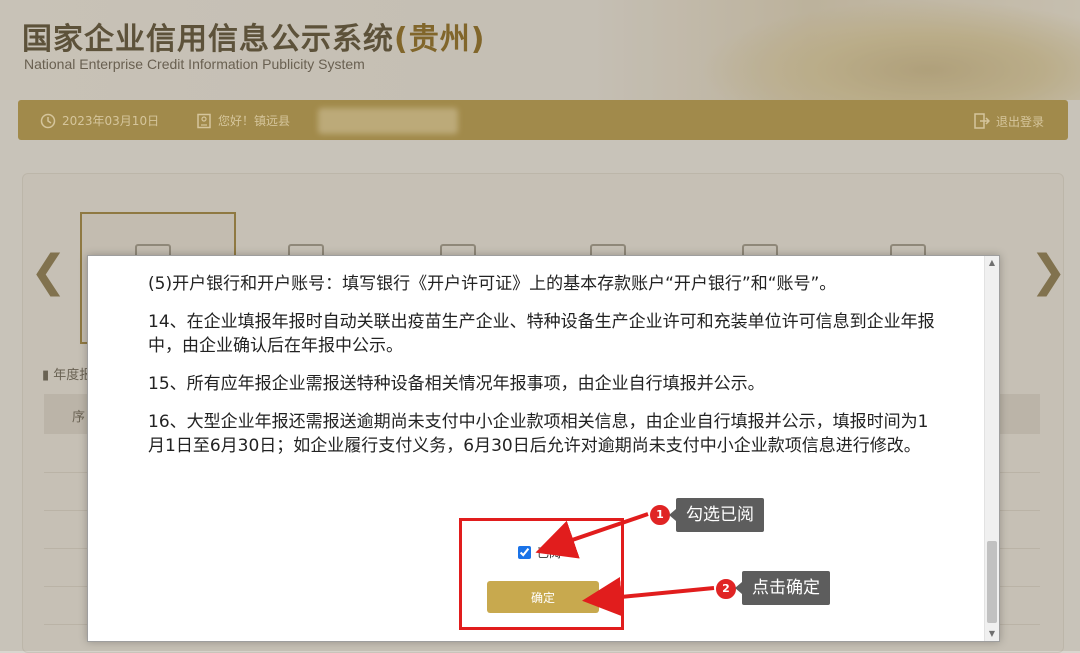 This screenshot has height=653, width=1080. I want to click on step-badge-2: 2, so click(726, 589).